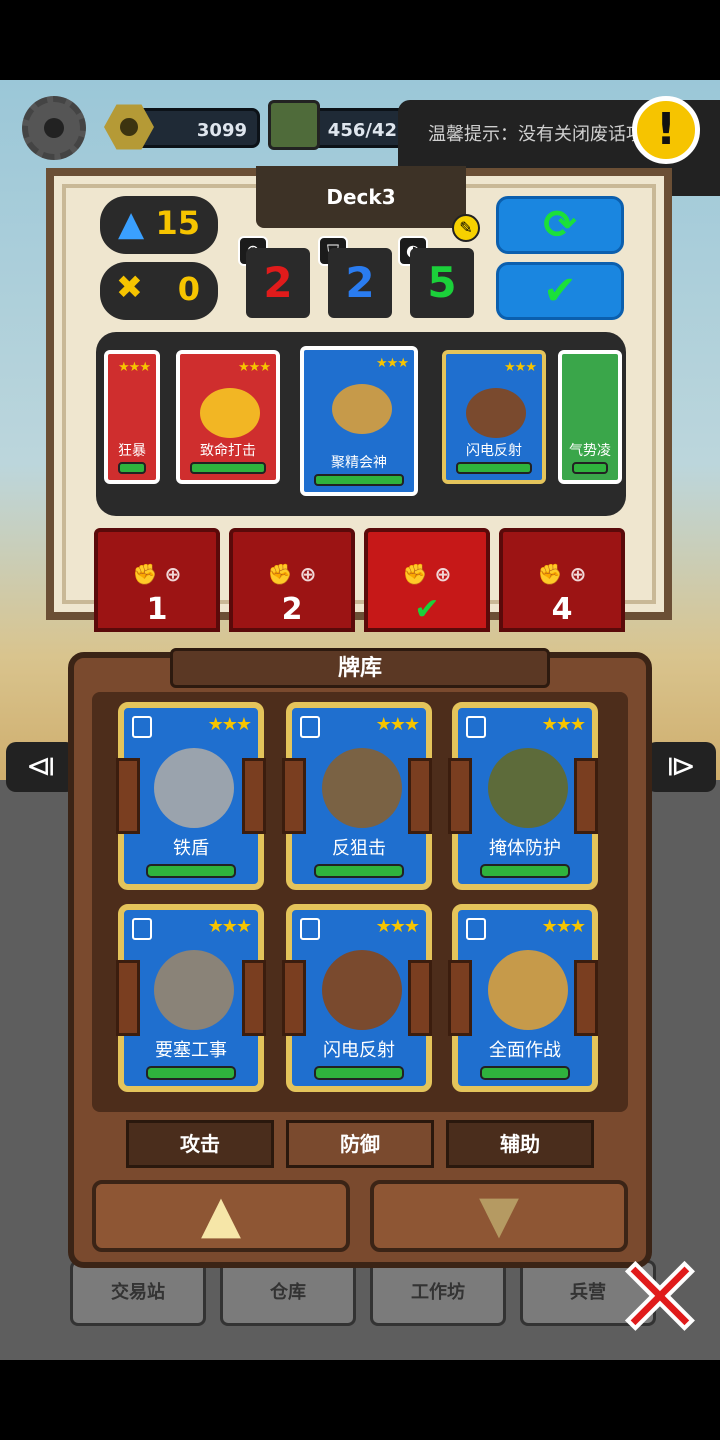 The height and width of the screenshot is (1440, 720). What do you see at coordinates (359, 421) in the screenshot?
I see `deck-card-selected: ★★★ 聚精会神` at bounding box center [359, 421].